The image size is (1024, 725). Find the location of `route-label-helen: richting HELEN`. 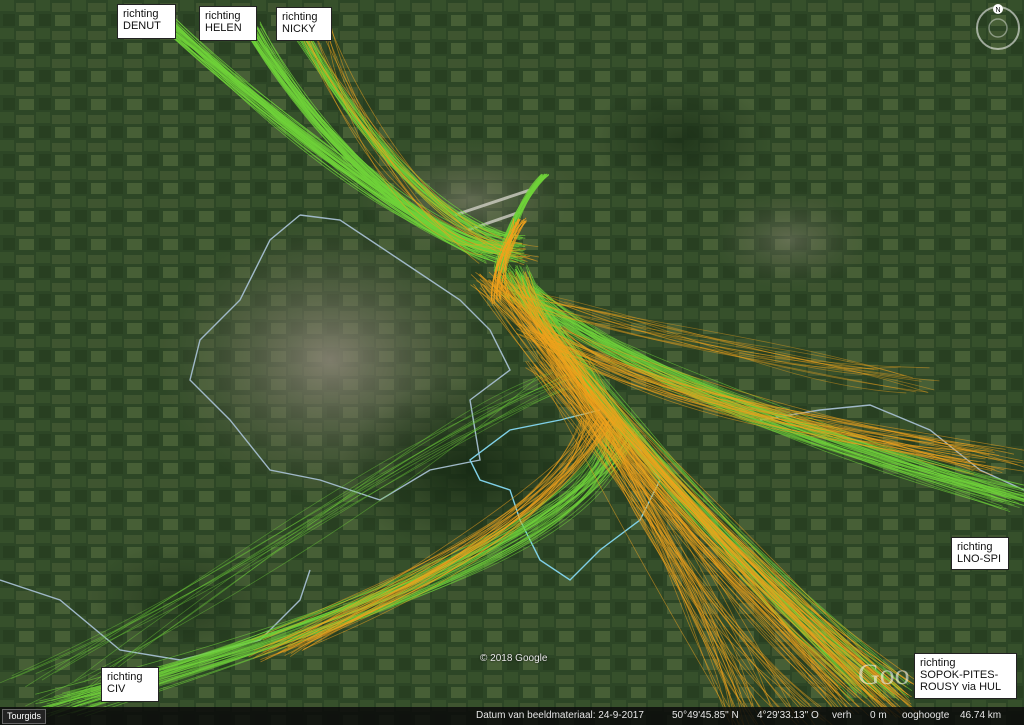

route-label-helen: richting HELEN is located at coordinates (228, 23).